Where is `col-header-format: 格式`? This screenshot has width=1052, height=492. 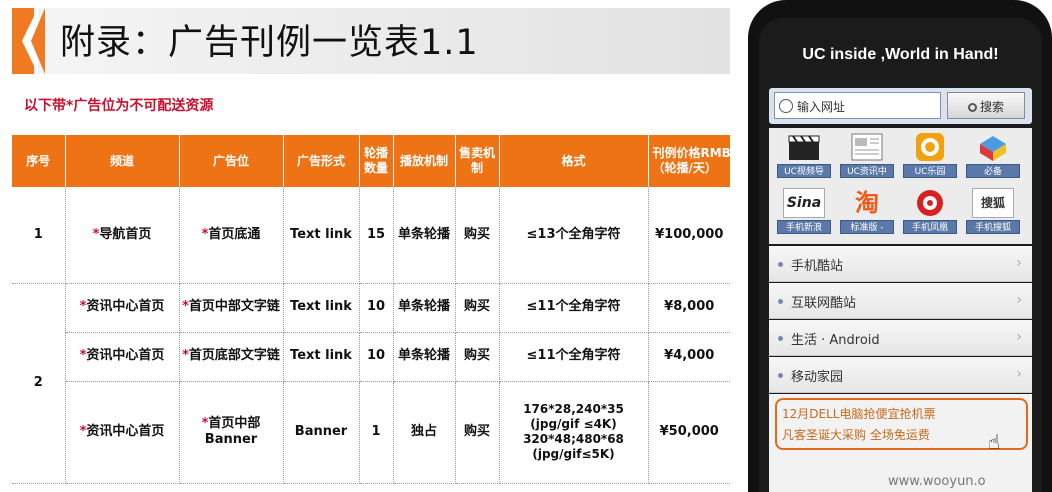 col-header-format: 格式 is located at coordinates (574, 161).